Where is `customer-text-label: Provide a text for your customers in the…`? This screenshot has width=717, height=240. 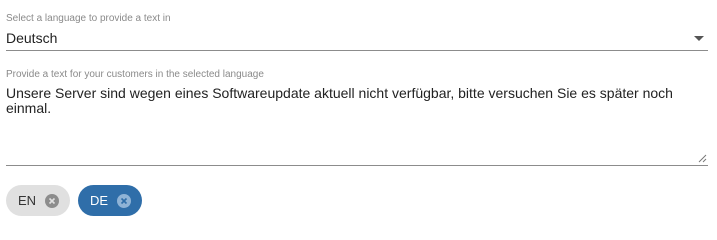 customer-text-label: Provide a text for your customers in the… is located at coordinates (135, 74).